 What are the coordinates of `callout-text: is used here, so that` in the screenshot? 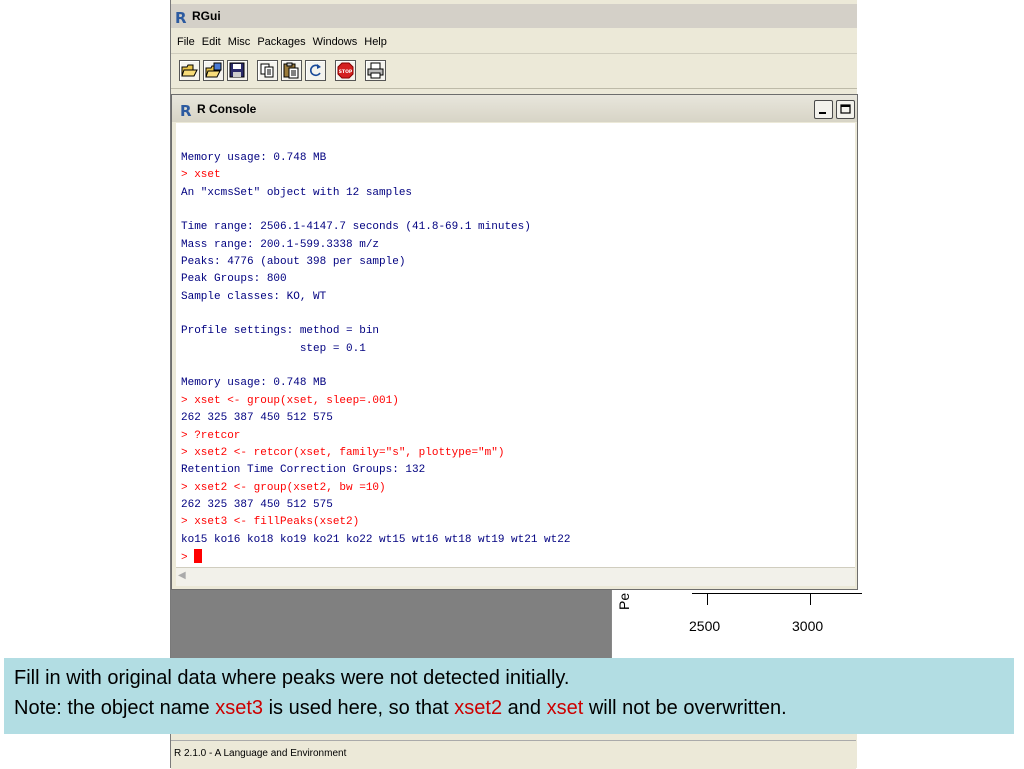 It's located at (359, 708).